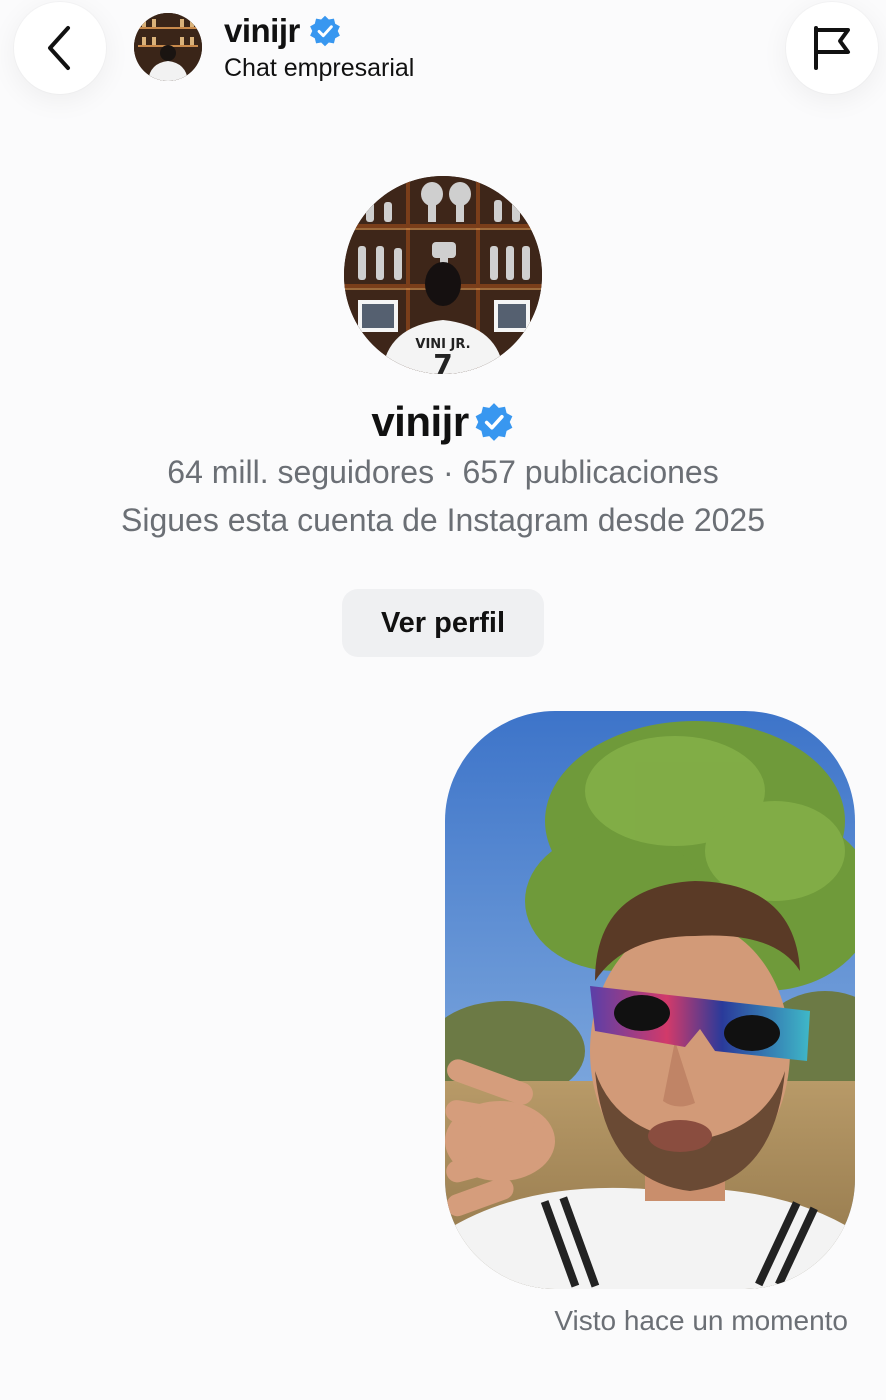  What do you see at coordinates (443, 623) in the screenshot?
I see `view-profile-button: Ver perfil` at bounding box center [443, 623].